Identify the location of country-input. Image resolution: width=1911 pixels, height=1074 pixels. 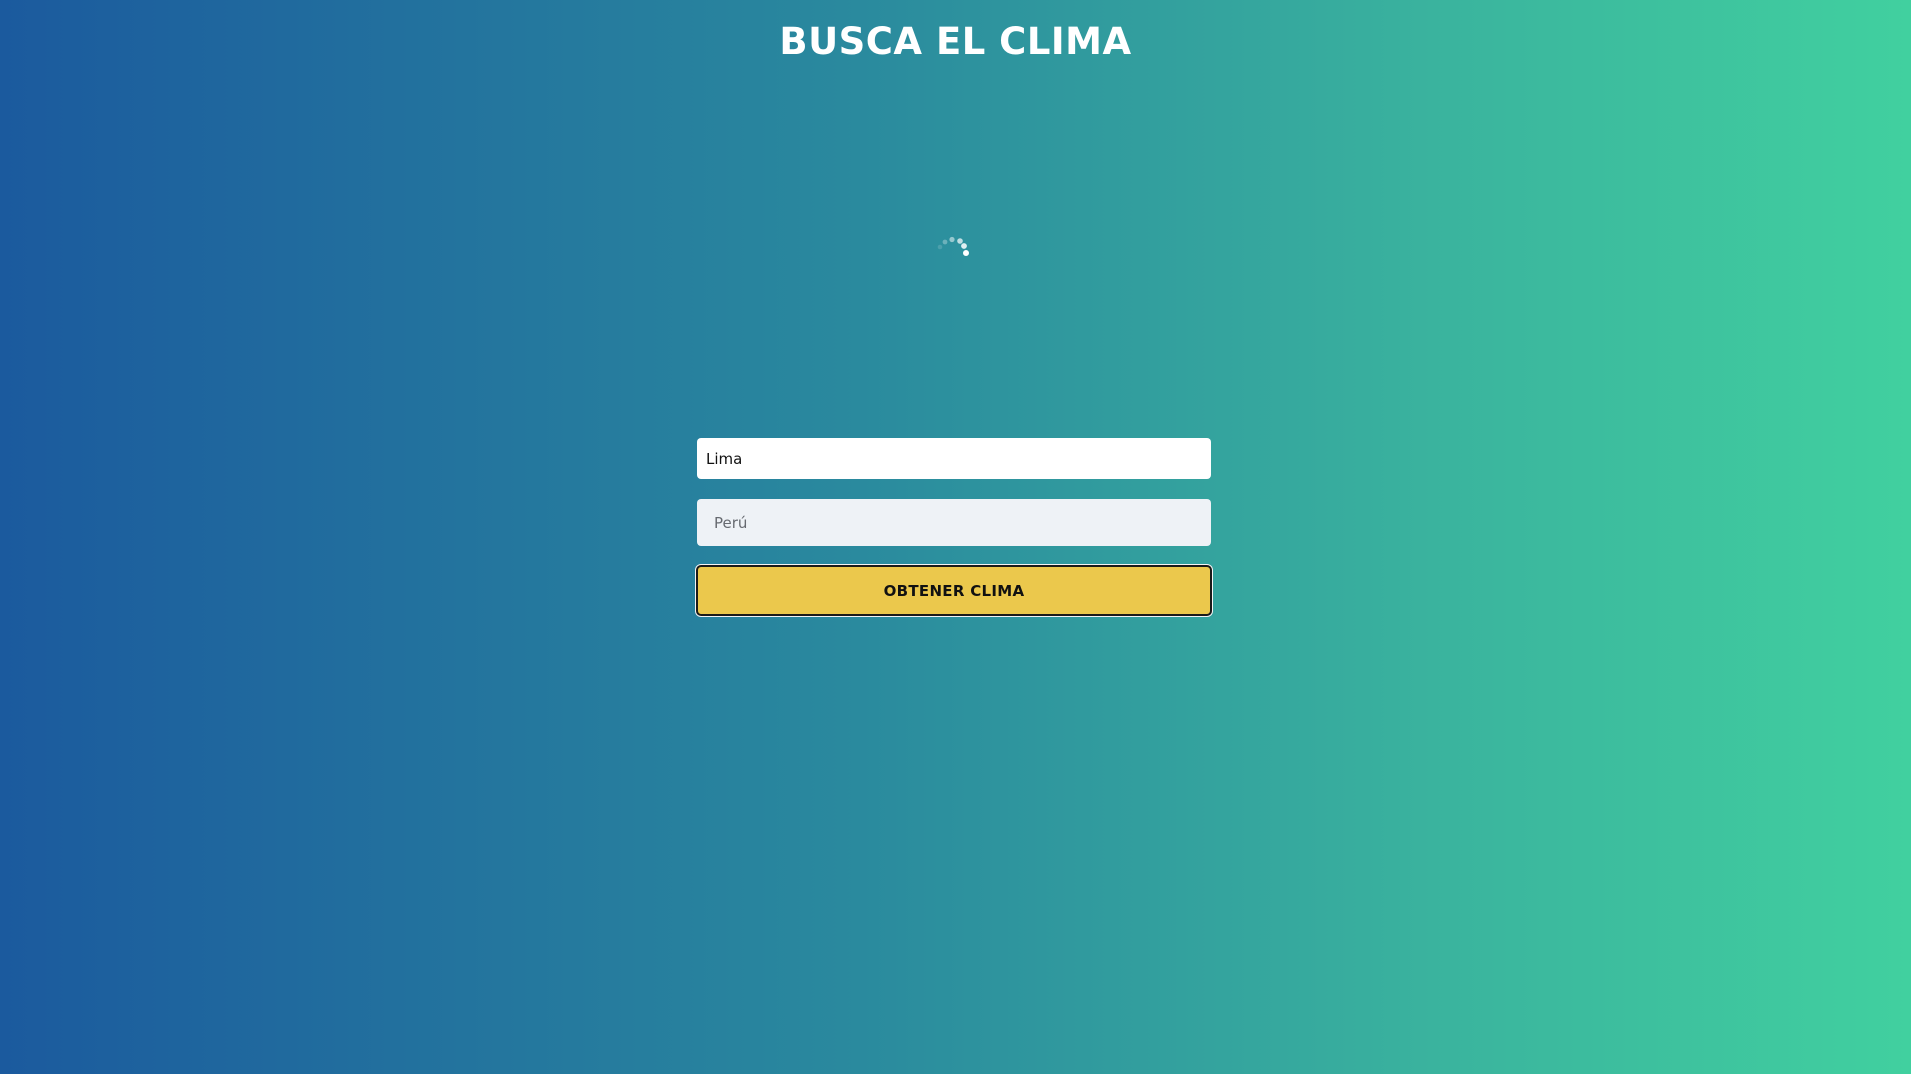
(954, 522).